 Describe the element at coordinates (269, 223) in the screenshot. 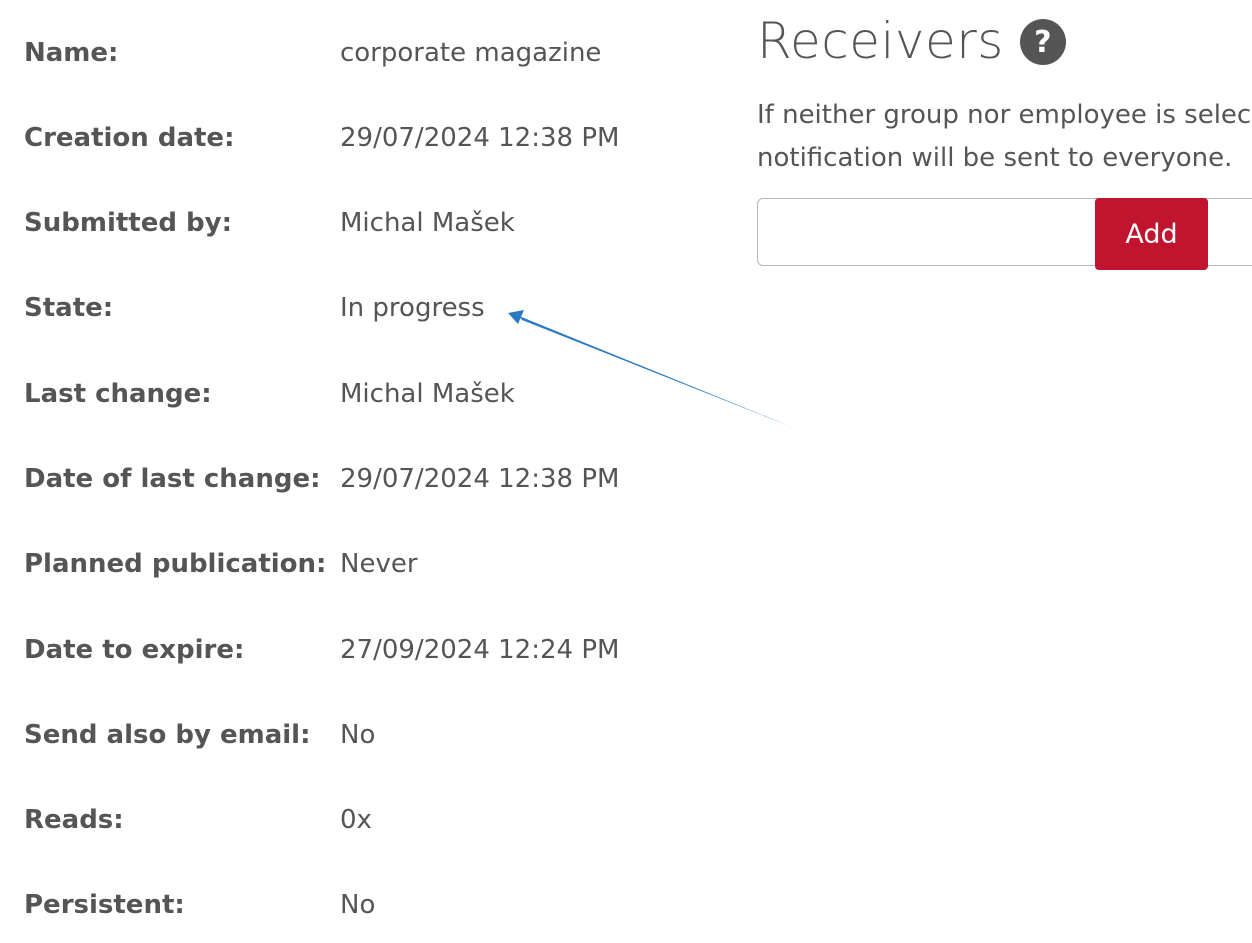

I see `detail-row-submitted-by: Submitted by: Michal Mašek` at that location.